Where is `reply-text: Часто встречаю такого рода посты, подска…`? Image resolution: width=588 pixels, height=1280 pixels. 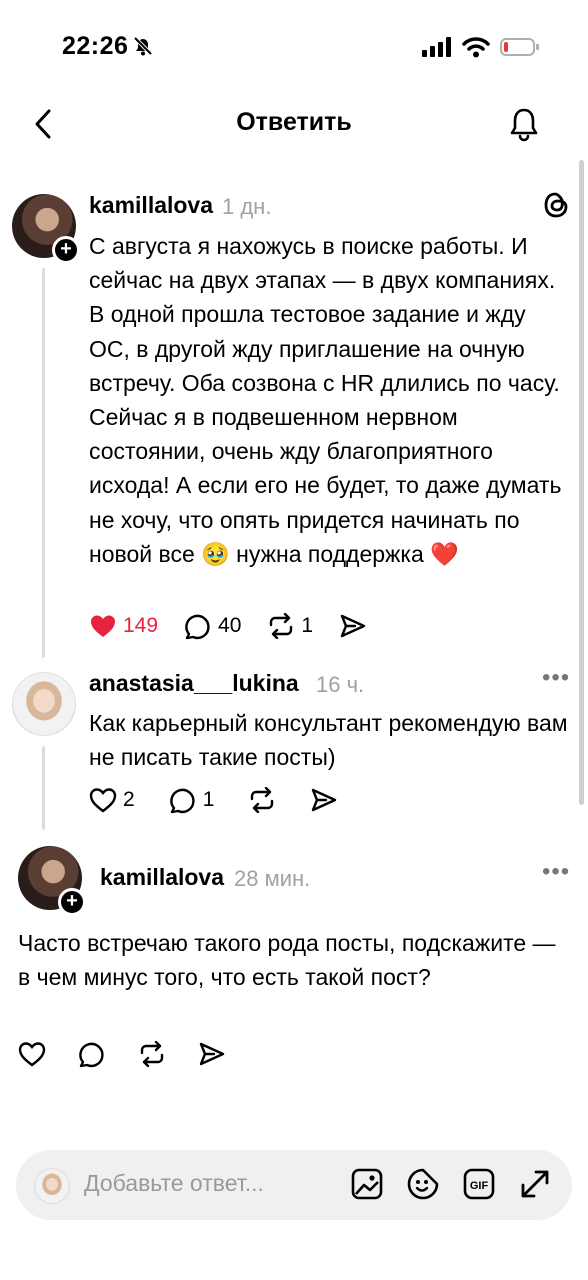
reply-text: Часто встречаю такого рода посты, подска… is located at coordinates (287, 960).